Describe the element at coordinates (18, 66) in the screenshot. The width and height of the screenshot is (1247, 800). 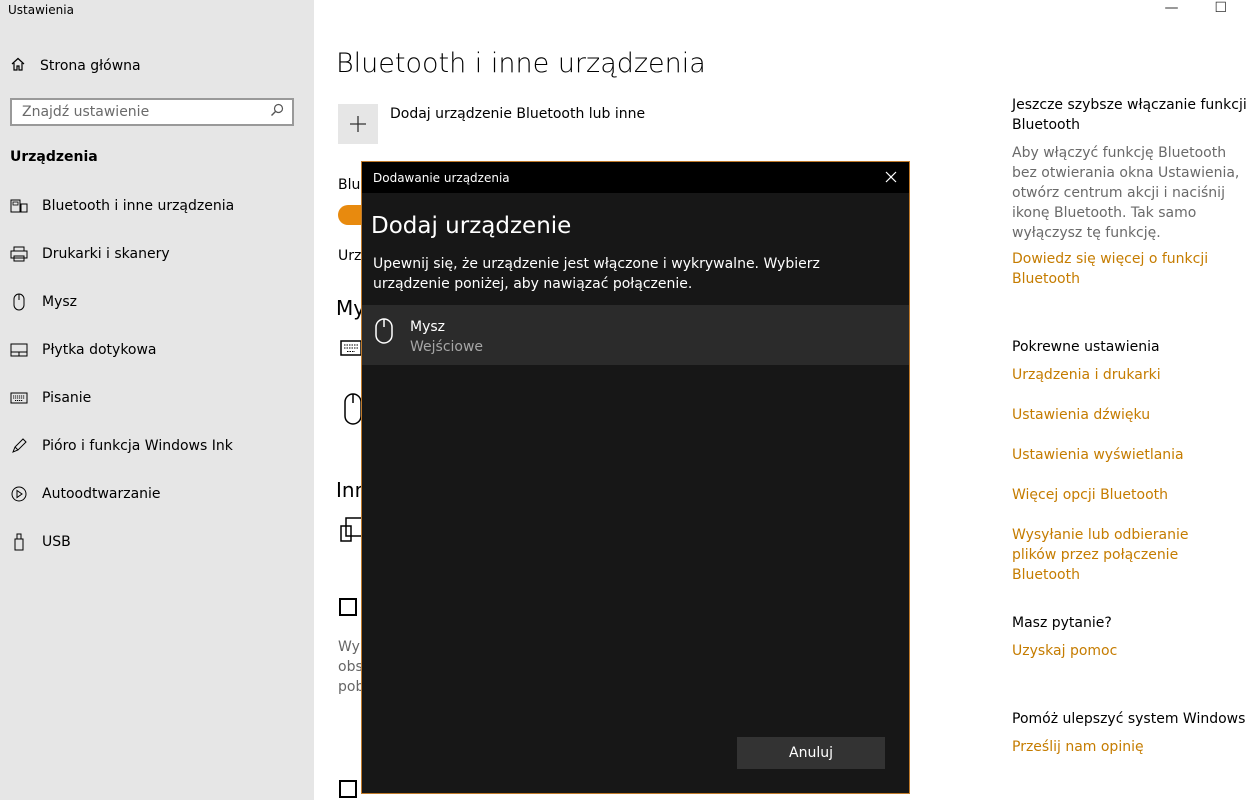
I see `home-icon` at that location.